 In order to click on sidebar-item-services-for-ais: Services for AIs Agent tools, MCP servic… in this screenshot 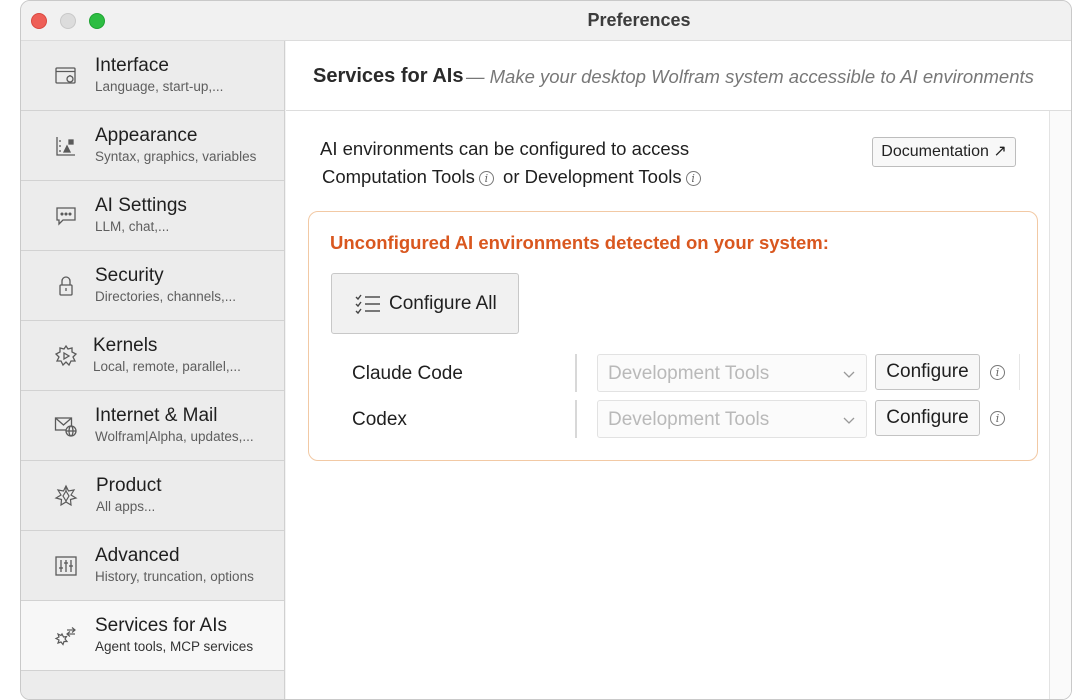, I will do `click(152, 636)`.